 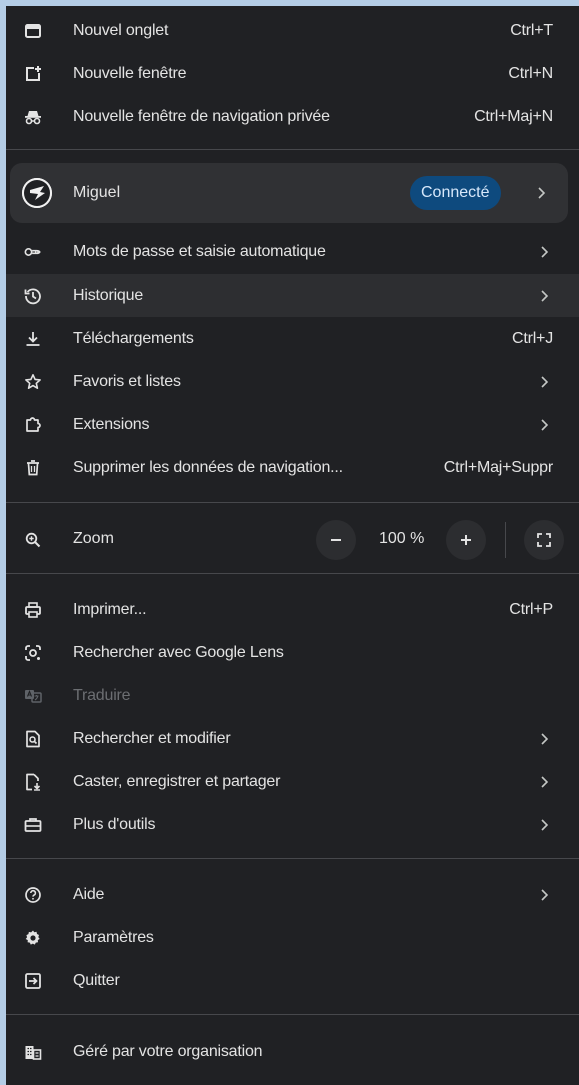 What do you see at coordinates (498, 467) in the screenshot?
I see `clear-data-shortcut: Ctrl+Maj+Suppr` at bounding box center [498, 467].